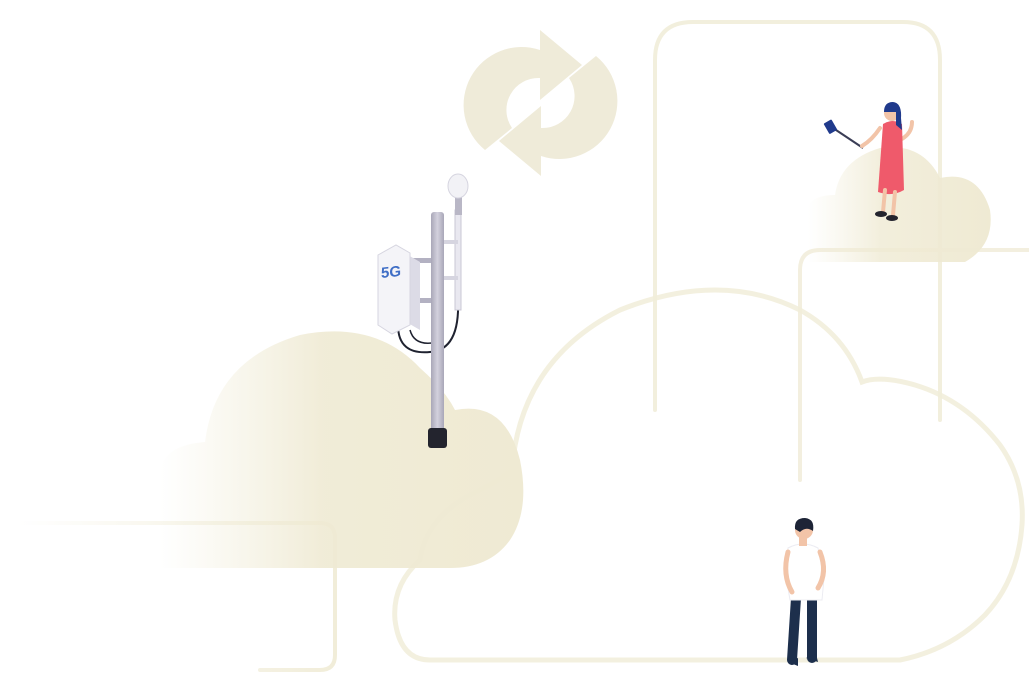 The image size is (1029, 675). Describe the element at coordinates (848, 138) in the screenshot. I see `selfie-stick` at that location.